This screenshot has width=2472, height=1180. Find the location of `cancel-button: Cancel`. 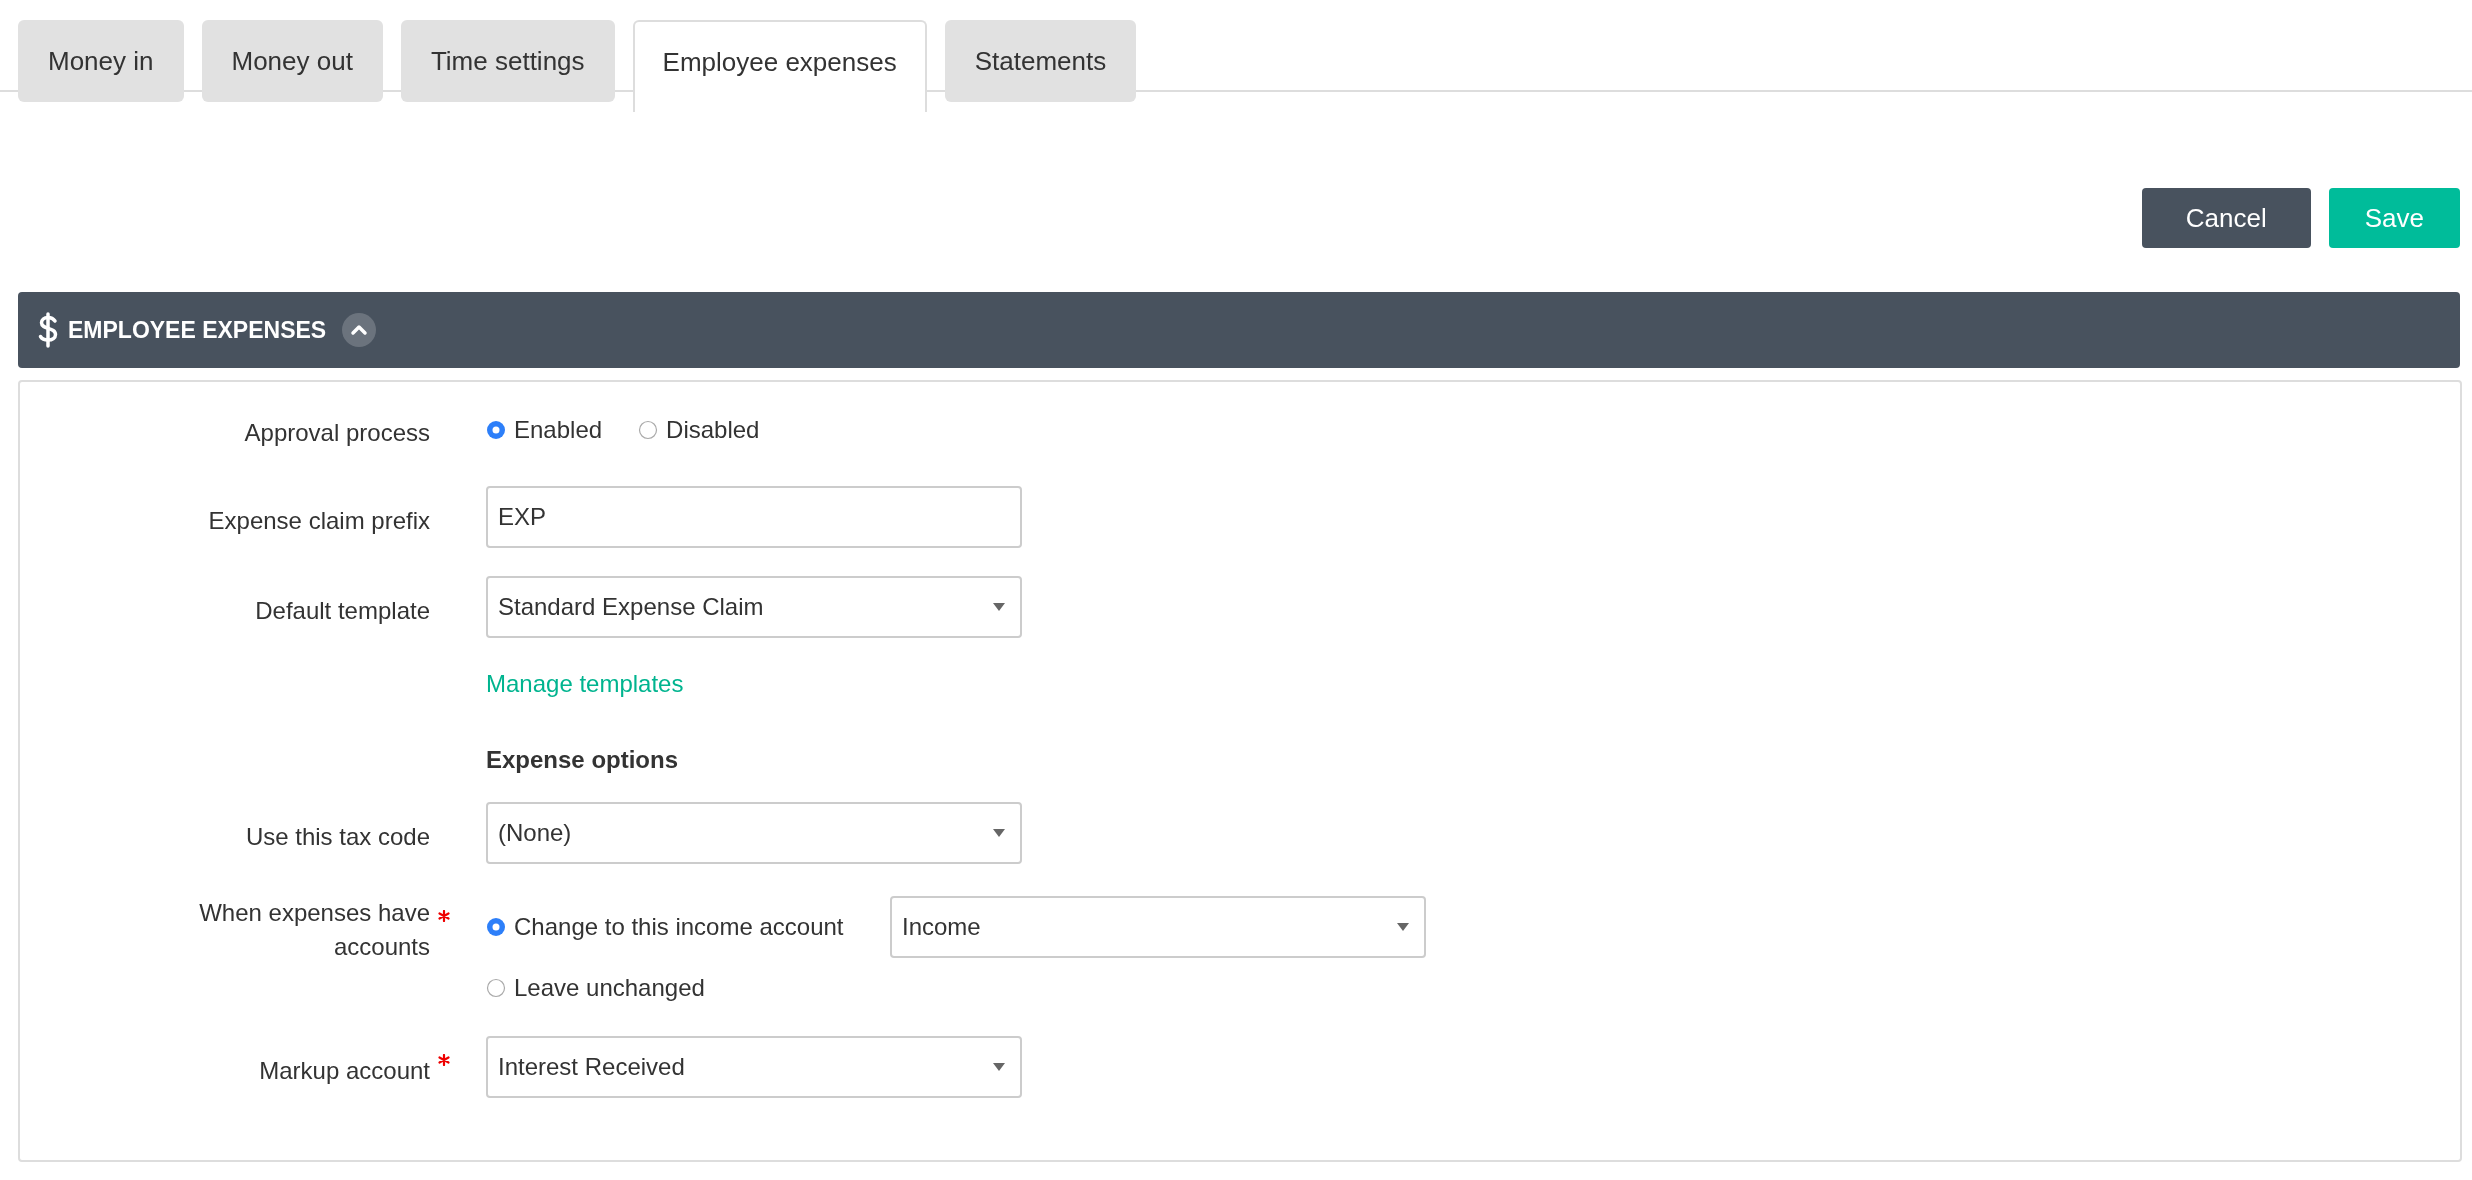

cancel-button: Cancel is located at coordinates (2226, 218).